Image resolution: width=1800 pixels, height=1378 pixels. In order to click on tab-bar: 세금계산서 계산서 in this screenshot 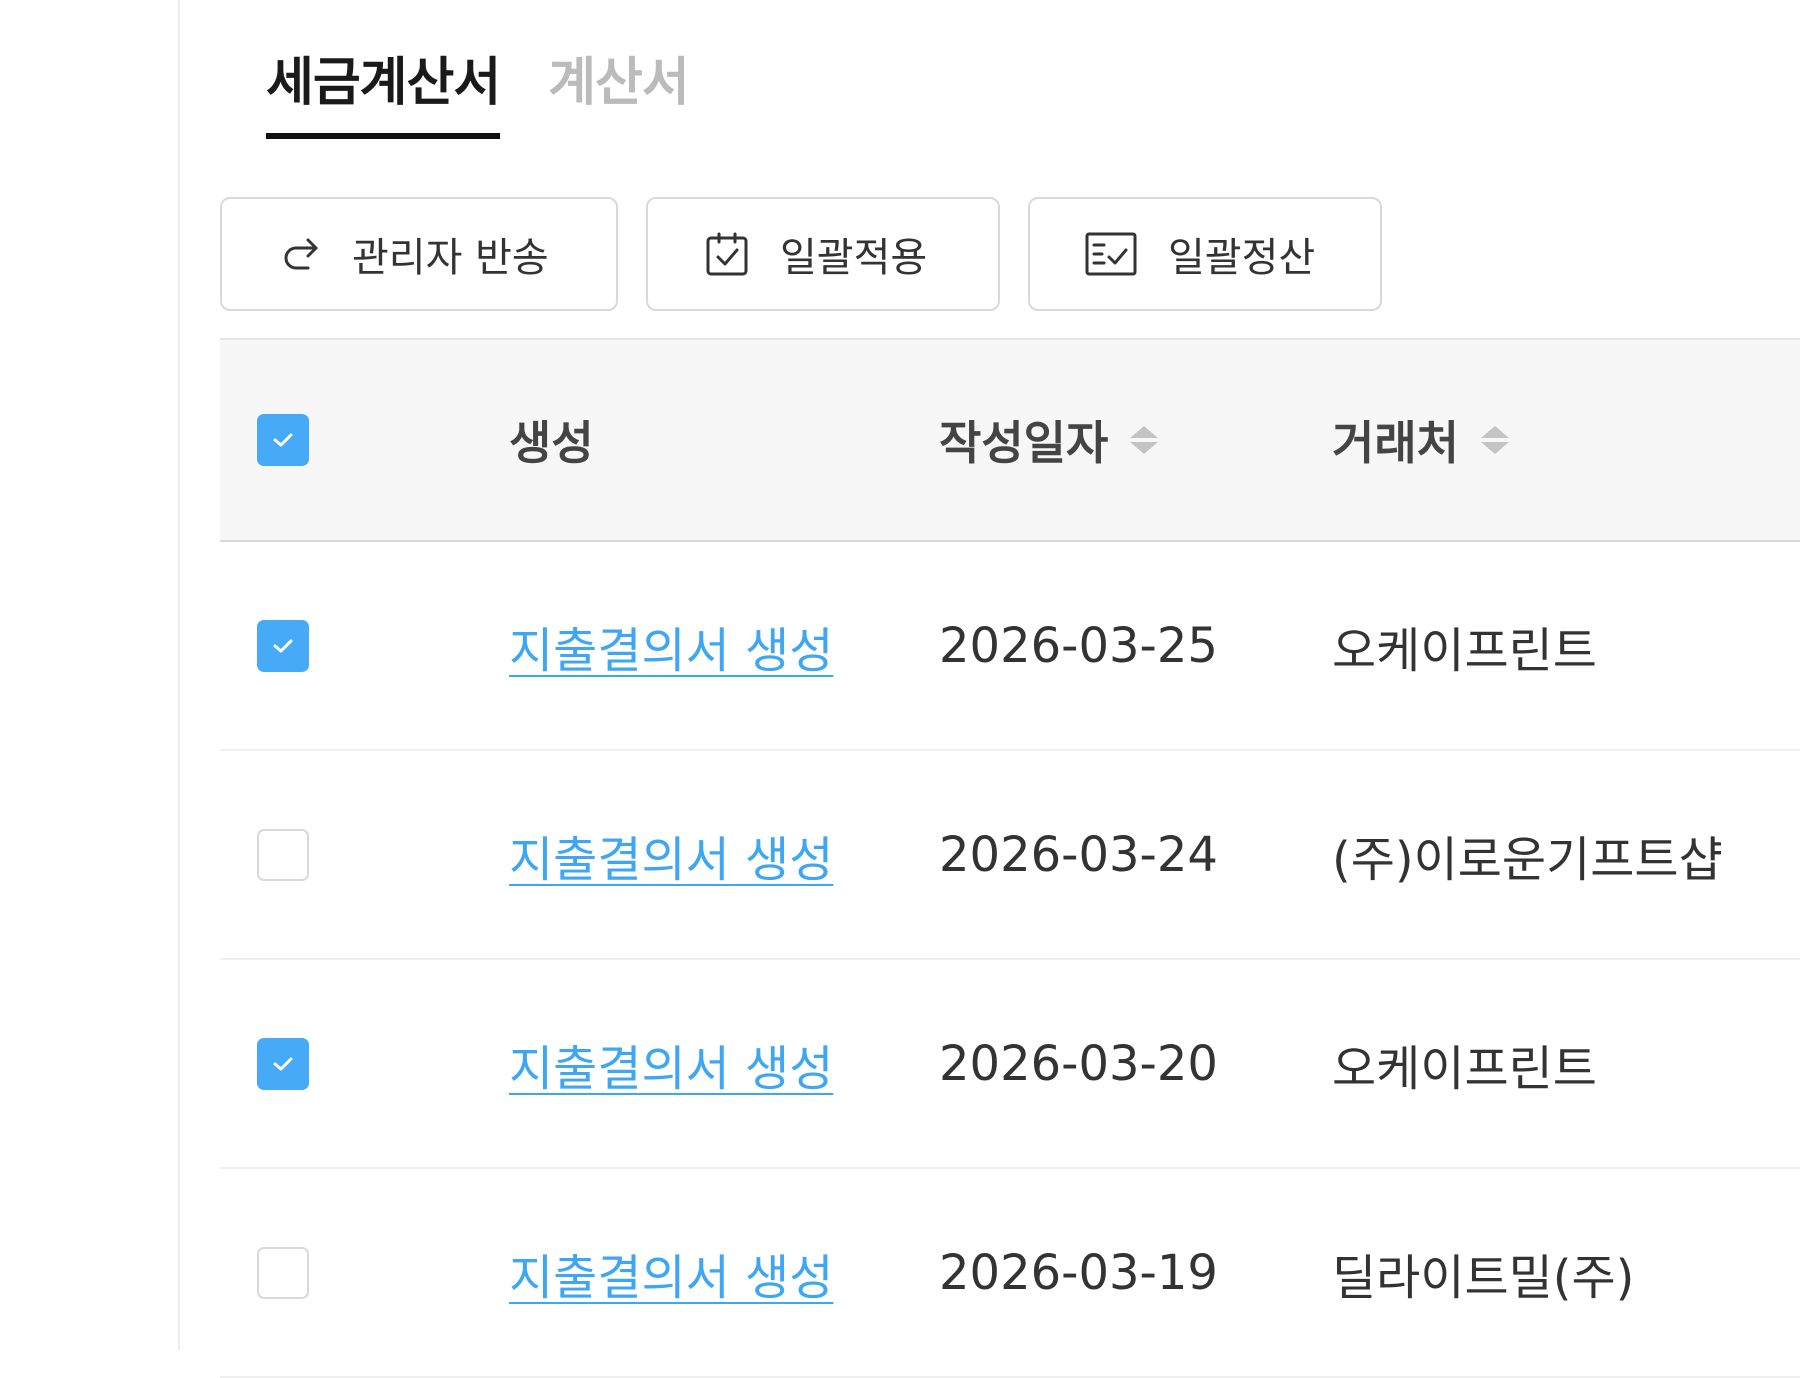, I will do `click(478, 89)`.